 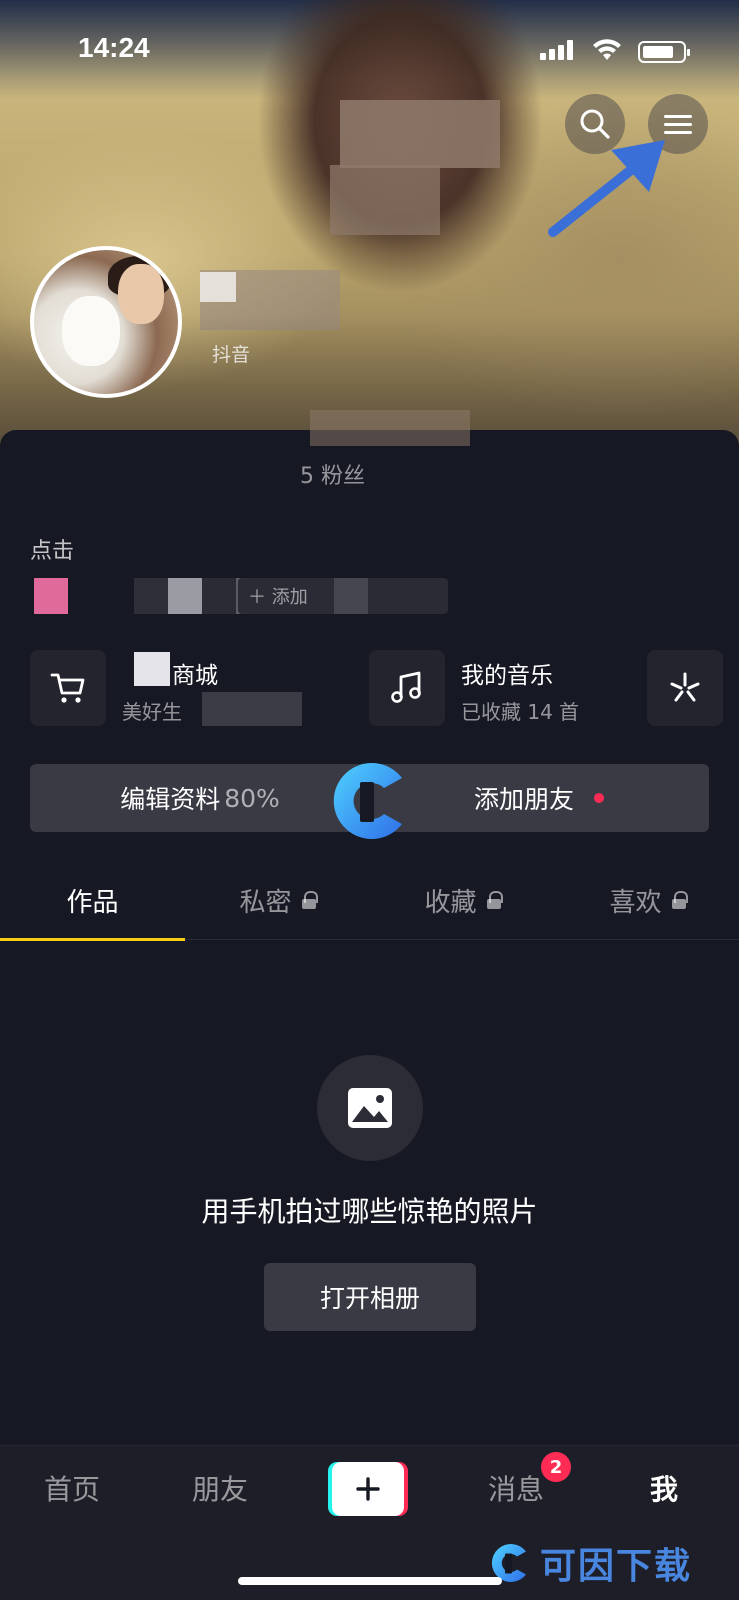 What do you see at coordinates (252, 798) in the screenshot?
I see `edit-profile-progress: 80%` at bounding box center [252, 798].